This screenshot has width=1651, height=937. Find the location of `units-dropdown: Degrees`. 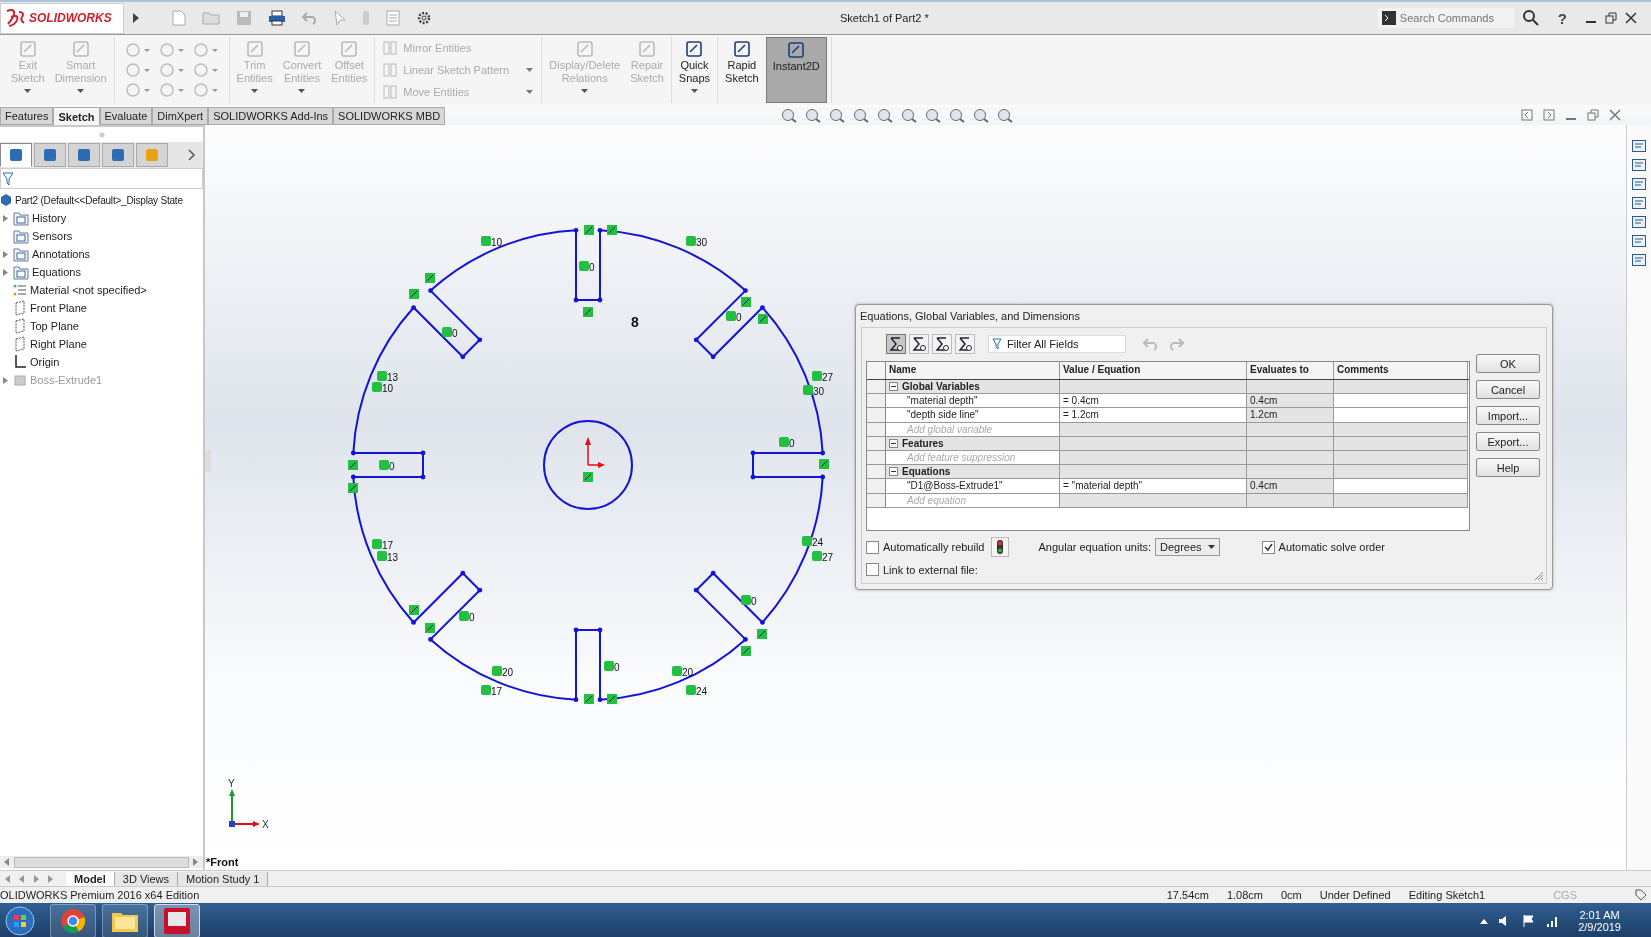

units-dropdown: Degrees is located at coordinates (1187, 547).